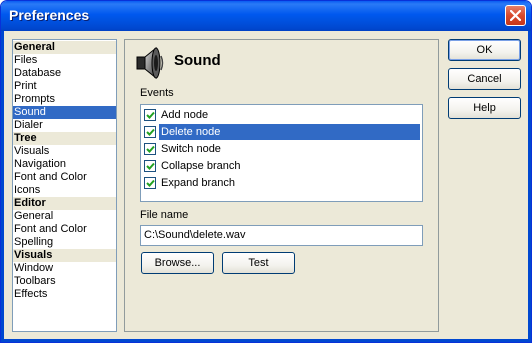 The image size is (532, 343). What do you see at coordinates (64, 294) in the screenshot?
I see `category-item: Effects` at bounding box center [64, 294].